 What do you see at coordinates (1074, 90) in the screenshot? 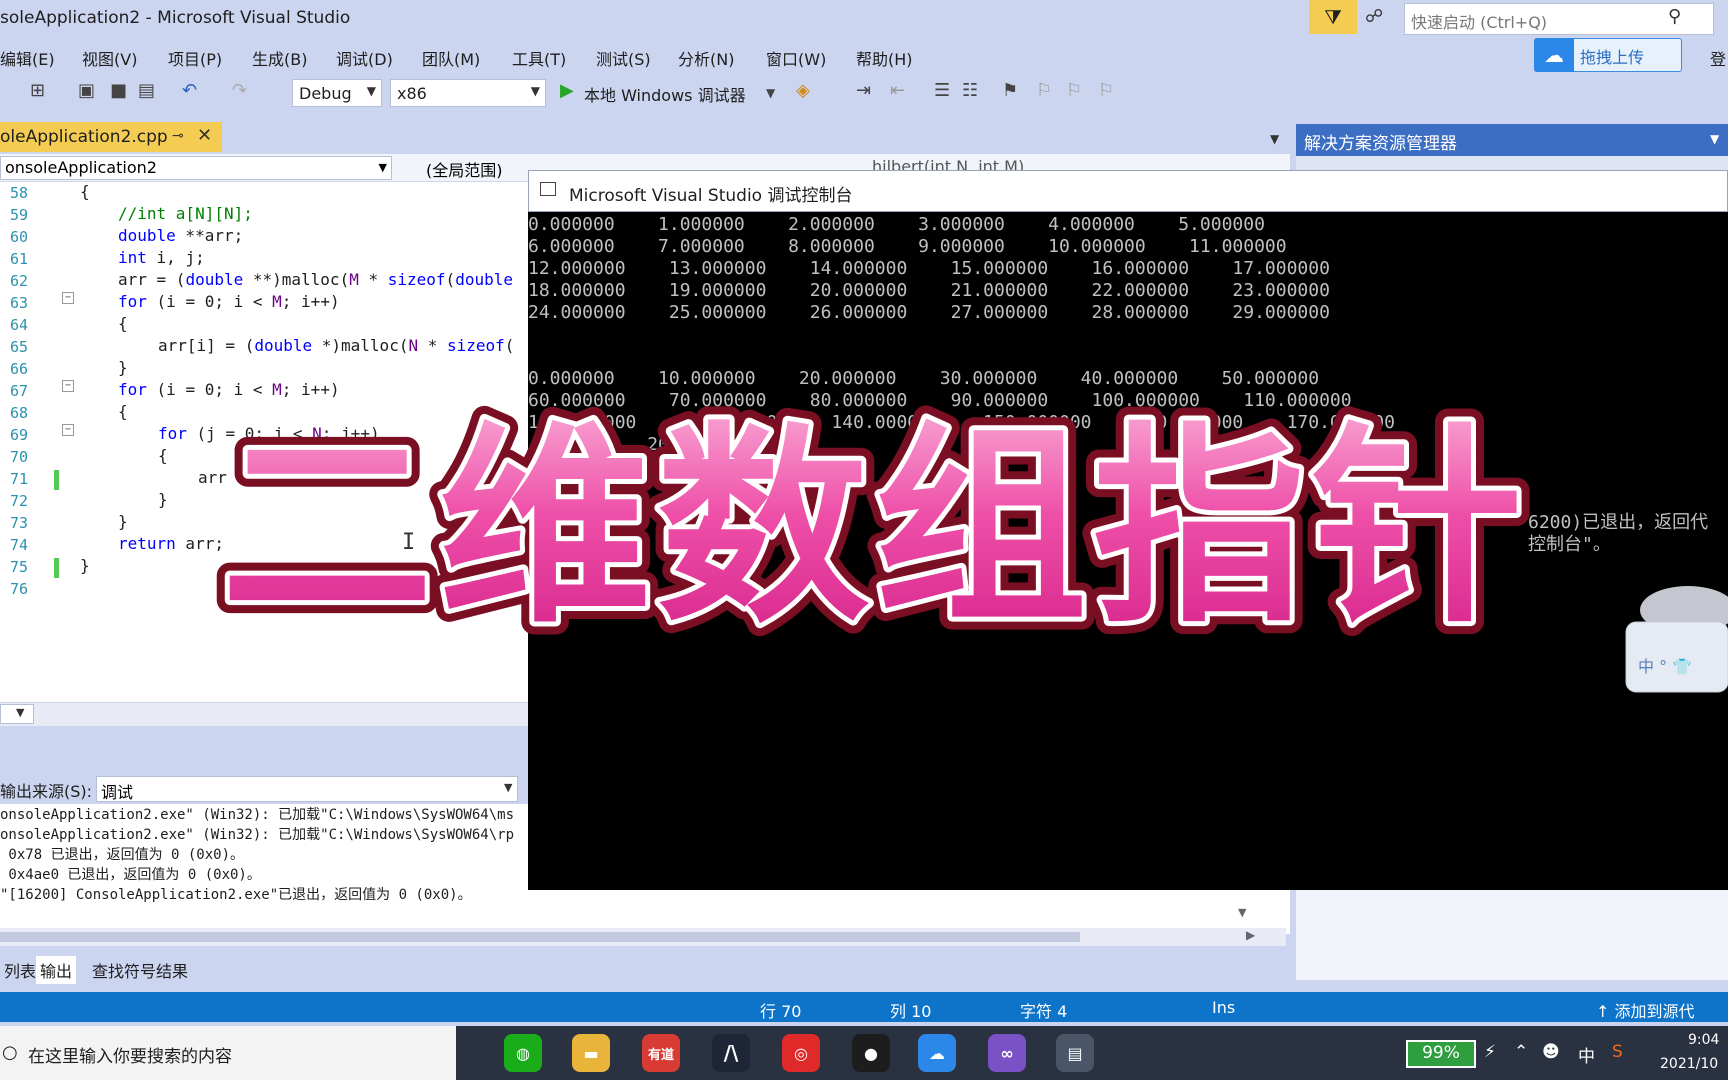
I see `next-bookmark-icon: ⚐` at bounding box center [1074, 90].